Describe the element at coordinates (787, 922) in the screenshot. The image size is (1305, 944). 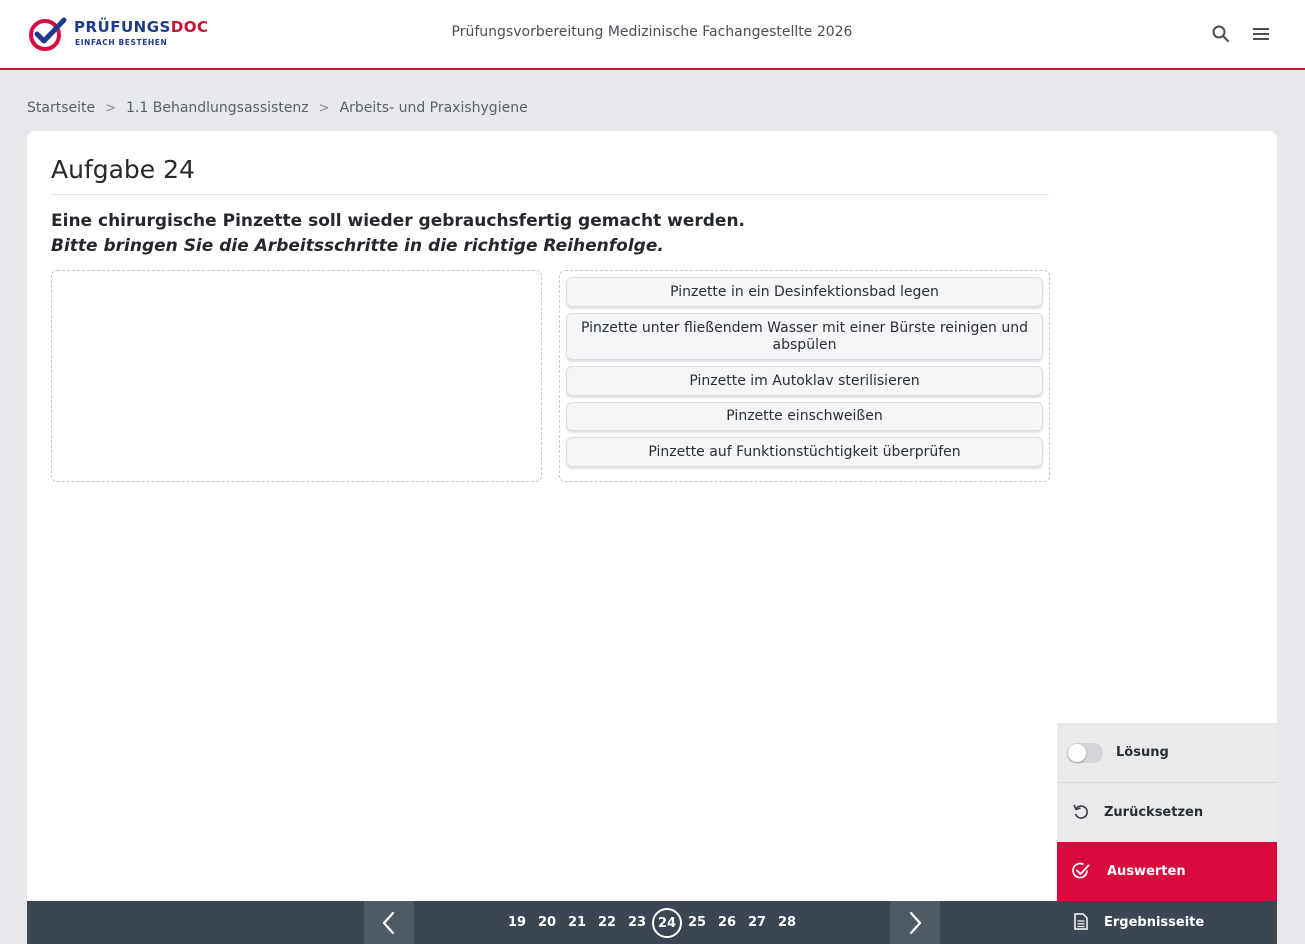
I see `page-link-28: 28` at that location.